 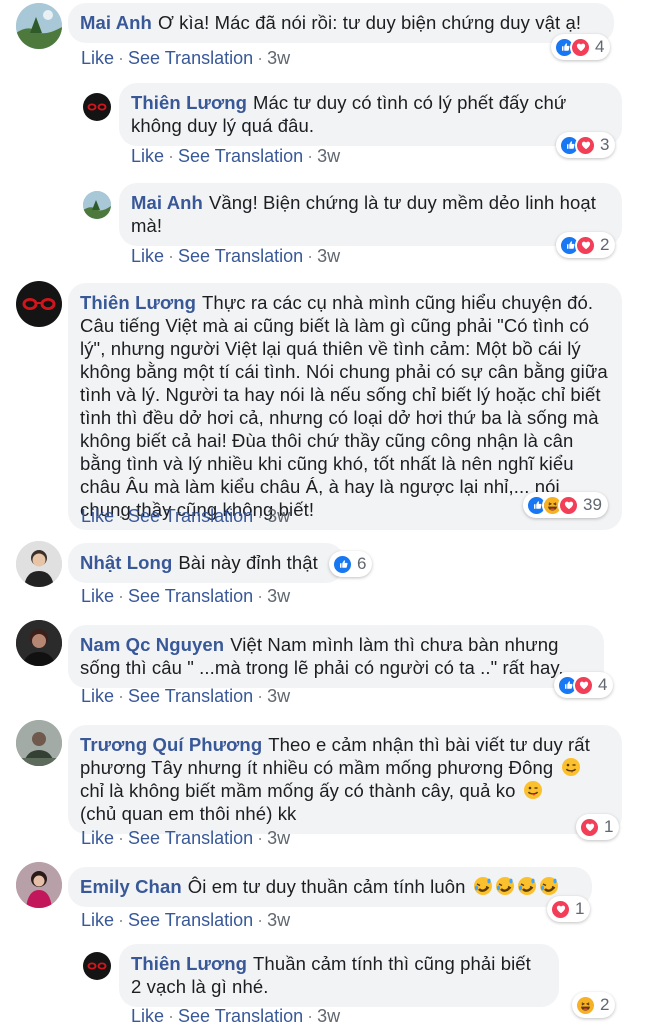 What do you see at coordinates (585, 1005) in the screenshot?
I see `haha-reaction-icon` at bounding box center [585, 1005].